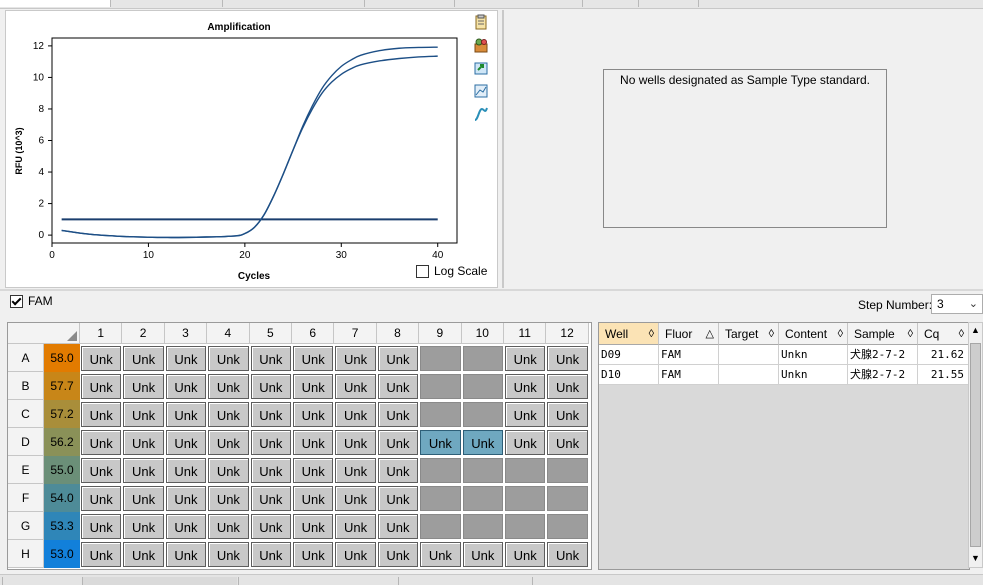  I want to click on table-cell: 21.55, so click(943, 375).